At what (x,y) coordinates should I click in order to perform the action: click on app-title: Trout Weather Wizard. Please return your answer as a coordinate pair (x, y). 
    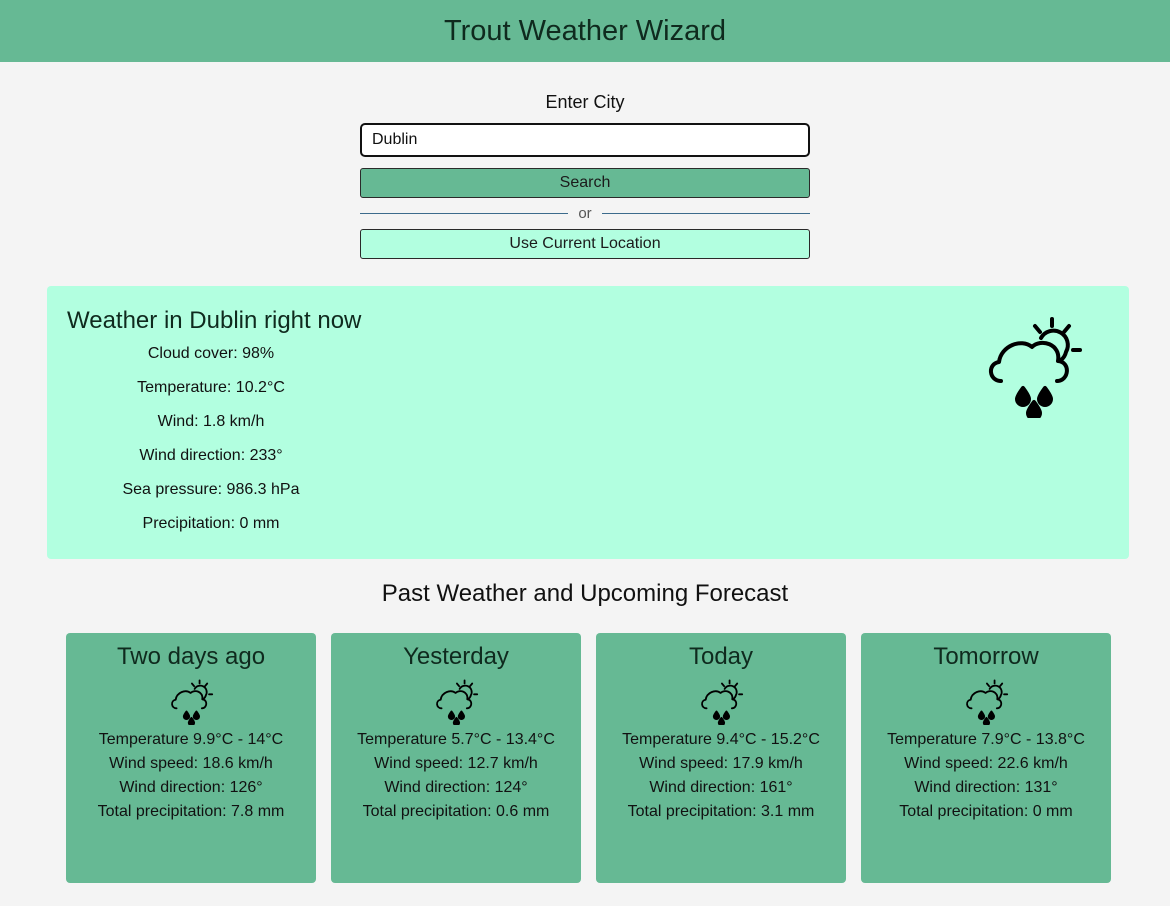
    Looking at the image, I should click on (585, 30).